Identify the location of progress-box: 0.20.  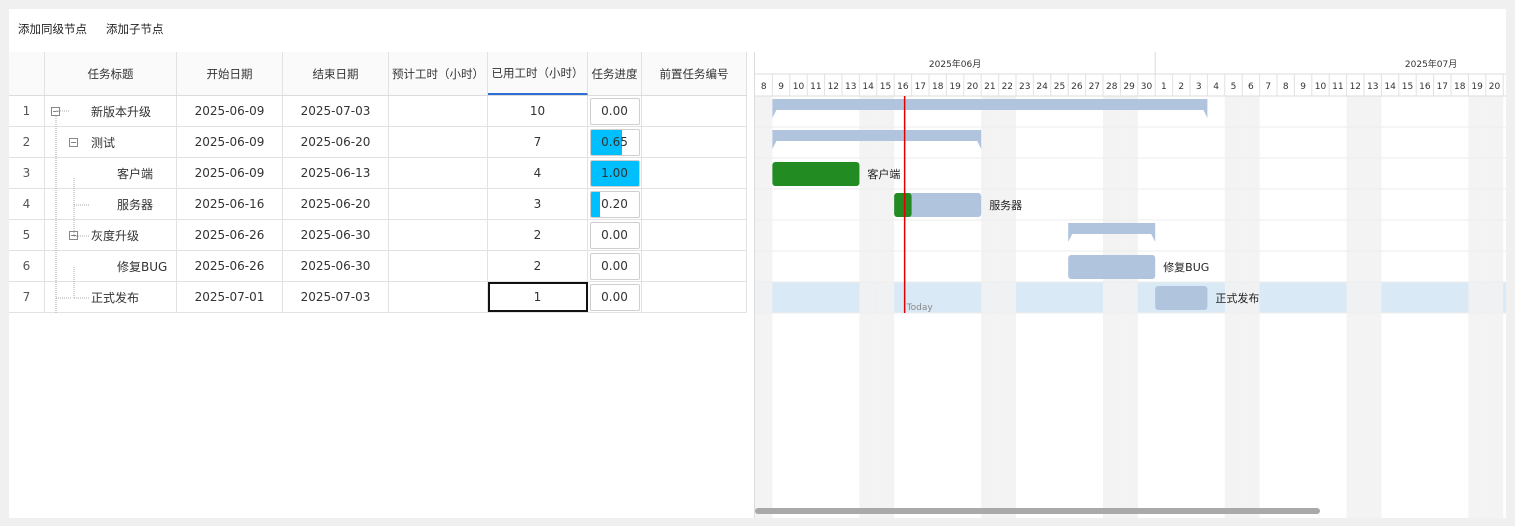
(614, 204).